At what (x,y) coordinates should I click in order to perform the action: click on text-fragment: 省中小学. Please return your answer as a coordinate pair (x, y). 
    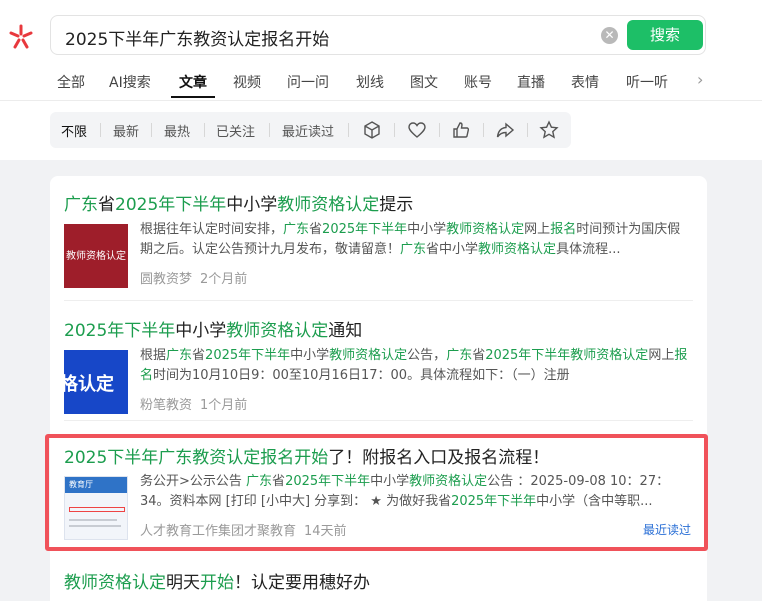
    Looking at the image, I should click on (452, 249).